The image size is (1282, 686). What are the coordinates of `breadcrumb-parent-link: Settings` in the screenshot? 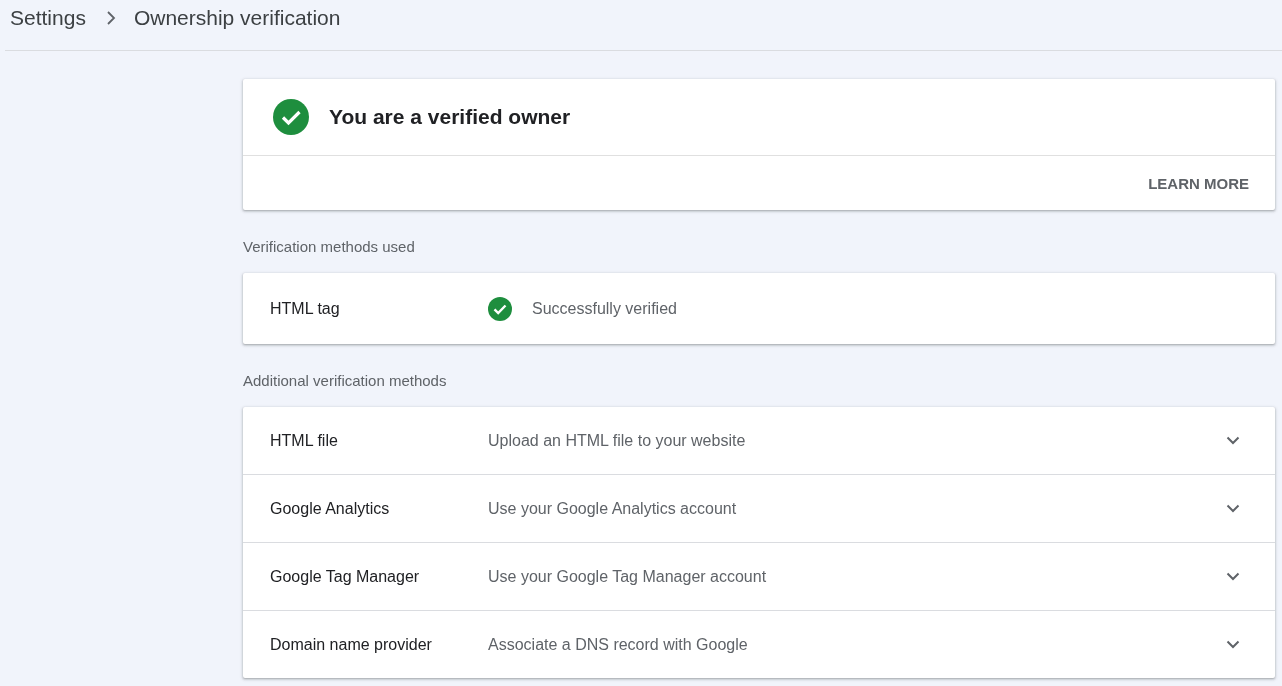 It's located at (48, 18).